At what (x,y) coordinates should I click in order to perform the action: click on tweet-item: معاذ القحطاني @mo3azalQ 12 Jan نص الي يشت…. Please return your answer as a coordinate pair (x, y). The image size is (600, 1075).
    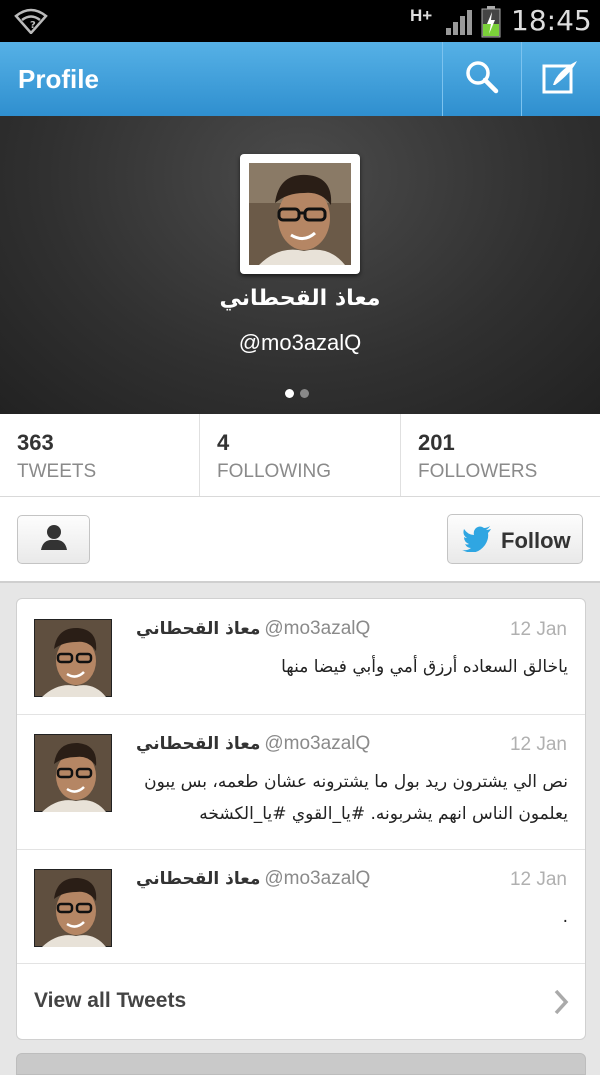
    Looking at the image, I should click on (301, 782).